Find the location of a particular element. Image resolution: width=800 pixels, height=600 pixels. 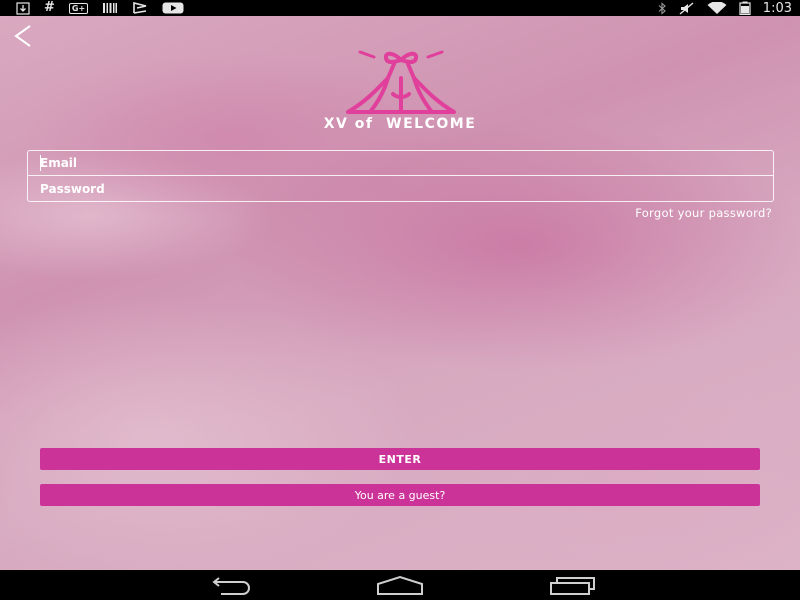

nav-back-button is located at coordinates (230, 585).